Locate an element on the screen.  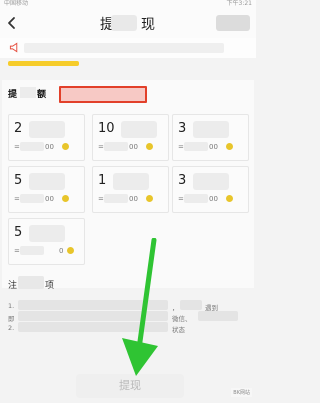
page-title-end: 现 is located at coordinates (148, 25).